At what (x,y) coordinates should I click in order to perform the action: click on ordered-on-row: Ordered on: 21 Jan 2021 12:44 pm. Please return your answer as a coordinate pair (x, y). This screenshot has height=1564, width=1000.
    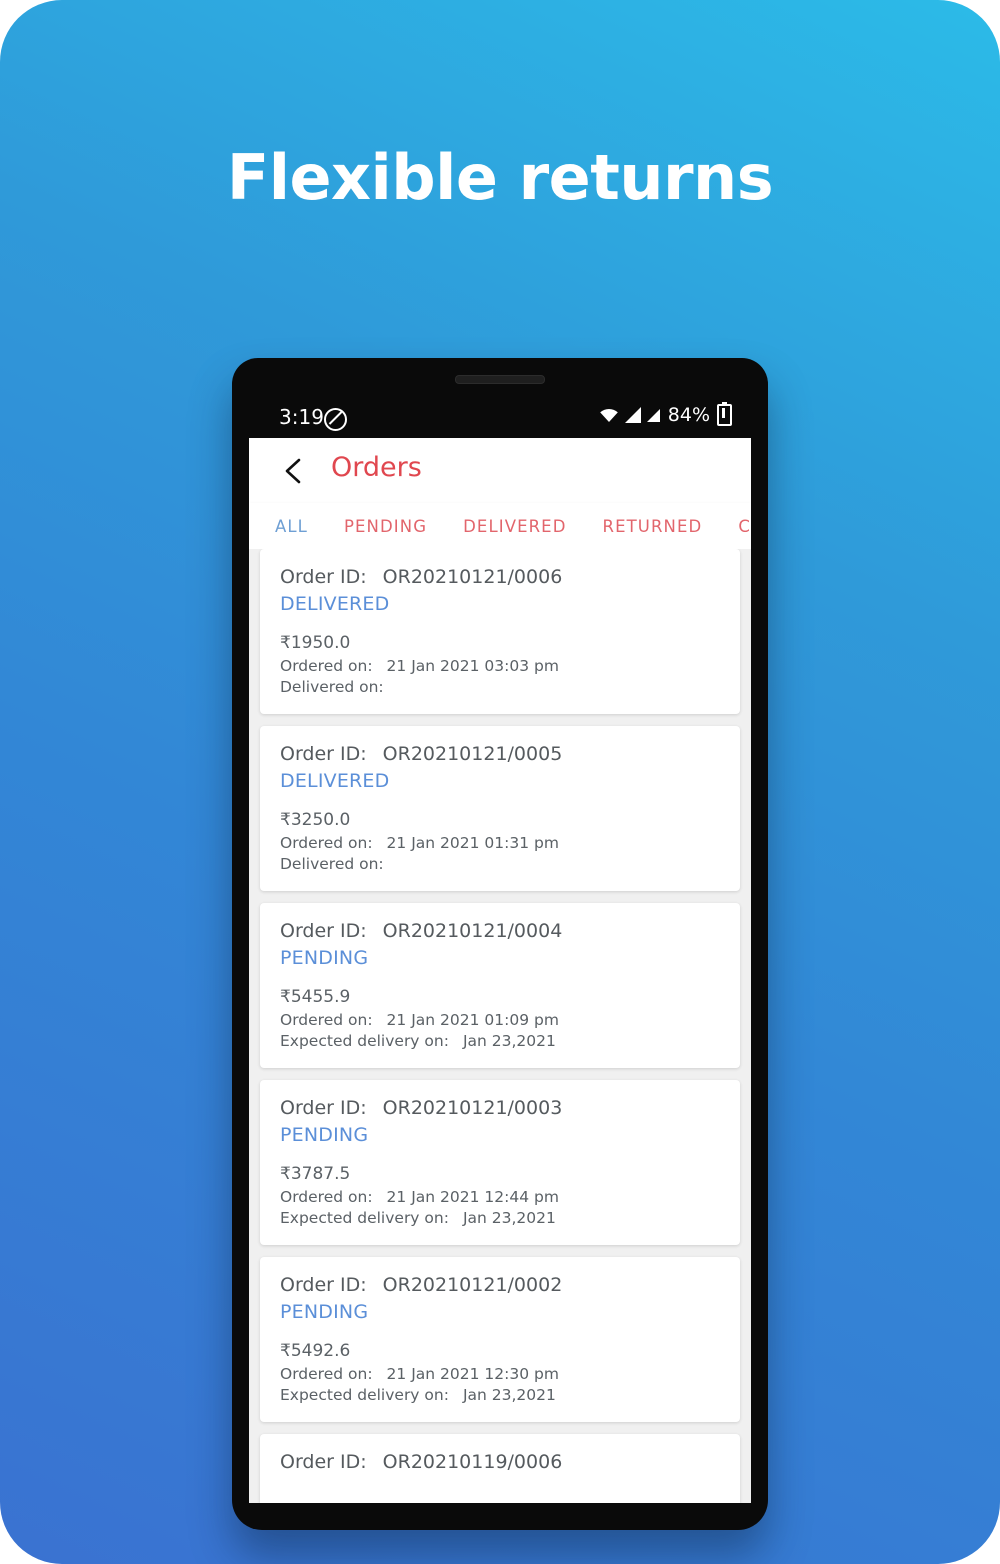
    Looking at the image, I should click on (500, 1197).